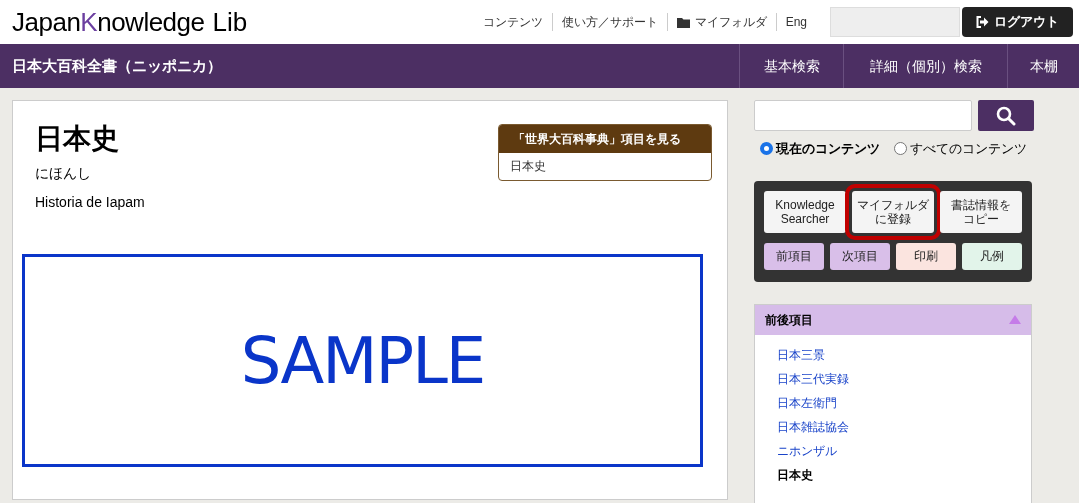  I want to click on tool-button: 書誌情報を コピー, so click(981, 211).